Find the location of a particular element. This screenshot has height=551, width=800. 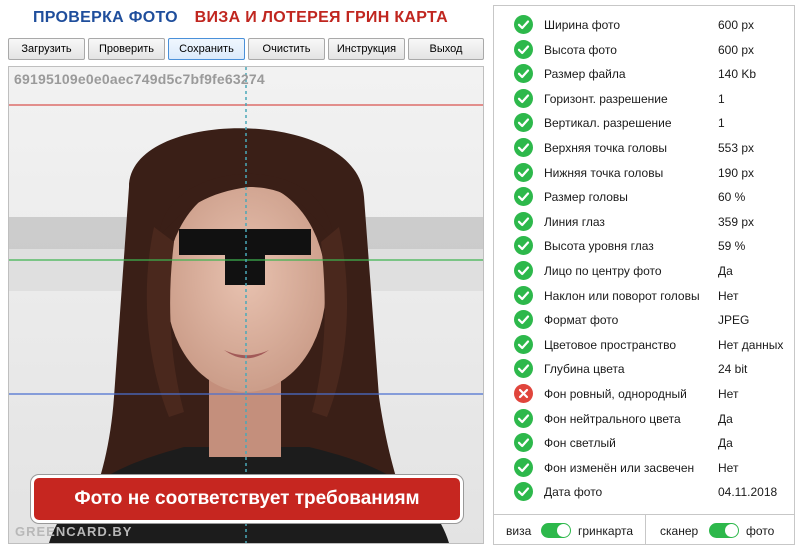

check-value: JPEG is located at coordinates (734, 320).